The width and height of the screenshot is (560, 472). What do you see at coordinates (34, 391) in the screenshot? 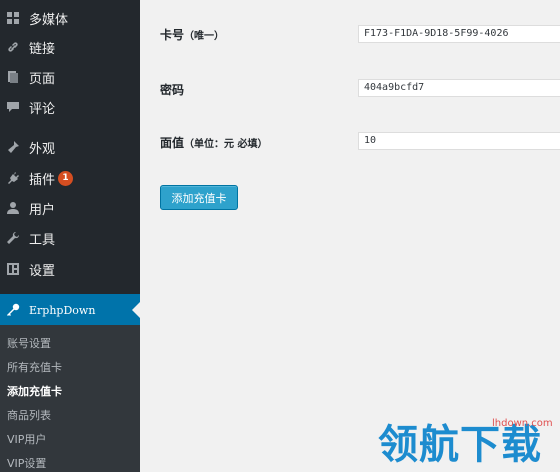
I see `submenu-item-add-card: 添加充值卡` at bounding box center [34, 391].